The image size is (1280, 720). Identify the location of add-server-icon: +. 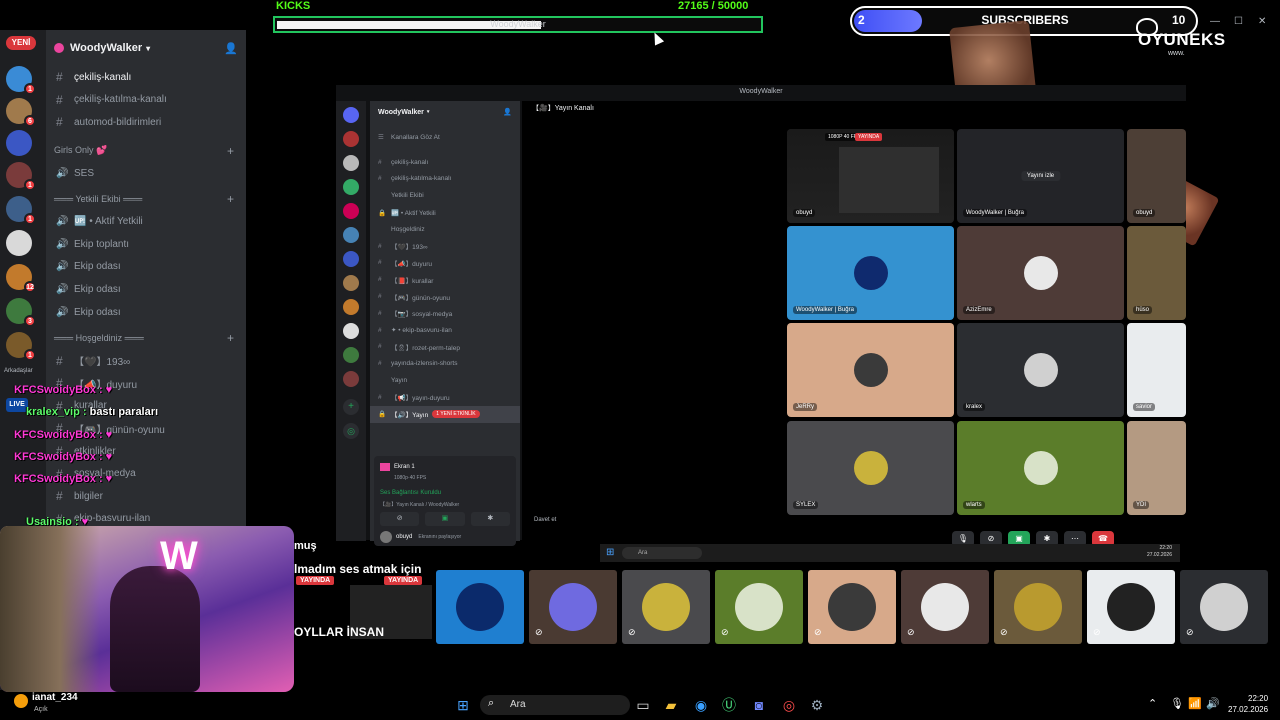
(351, 407).